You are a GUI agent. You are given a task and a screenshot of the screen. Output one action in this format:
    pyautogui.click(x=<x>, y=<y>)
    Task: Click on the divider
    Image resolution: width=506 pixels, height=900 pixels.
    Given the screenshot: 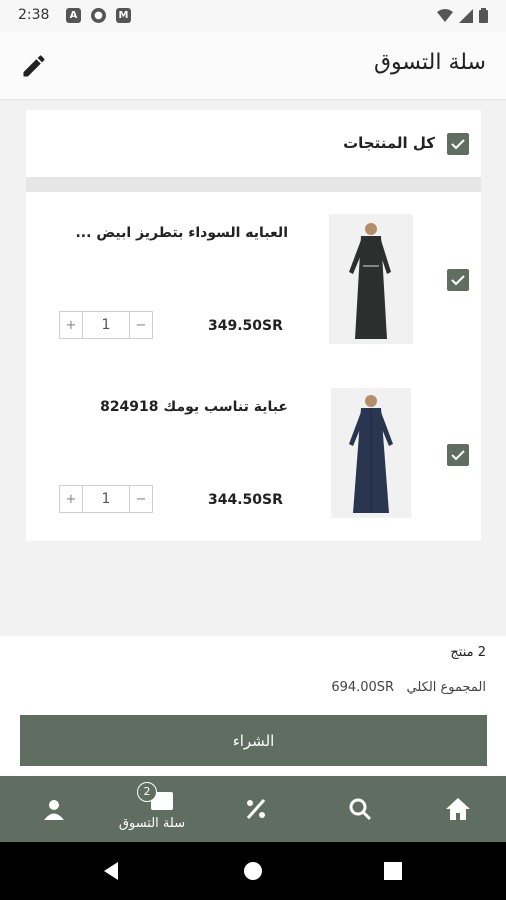 What is the action you would take?
    pyautogui.click(x=253, y=184)
    